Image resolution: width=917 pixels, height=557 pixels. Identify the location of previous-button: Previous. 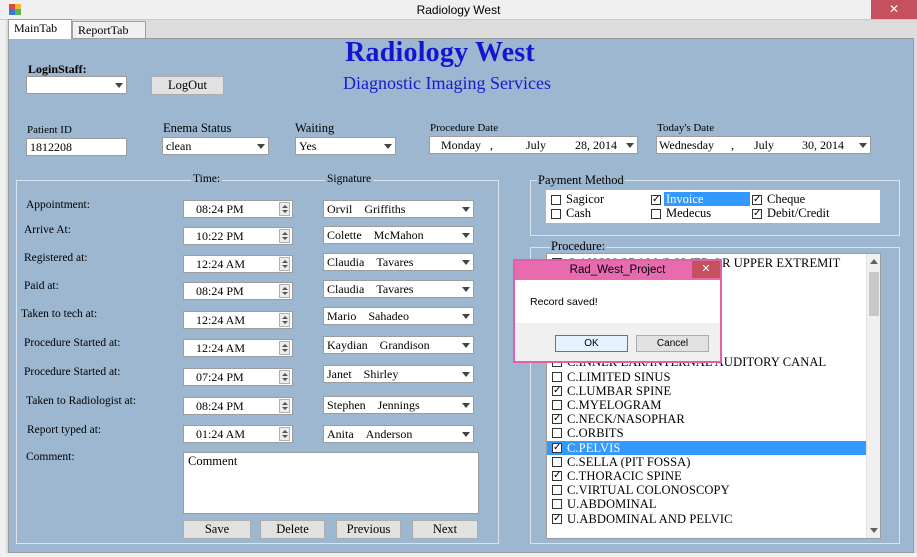
(368, 529).